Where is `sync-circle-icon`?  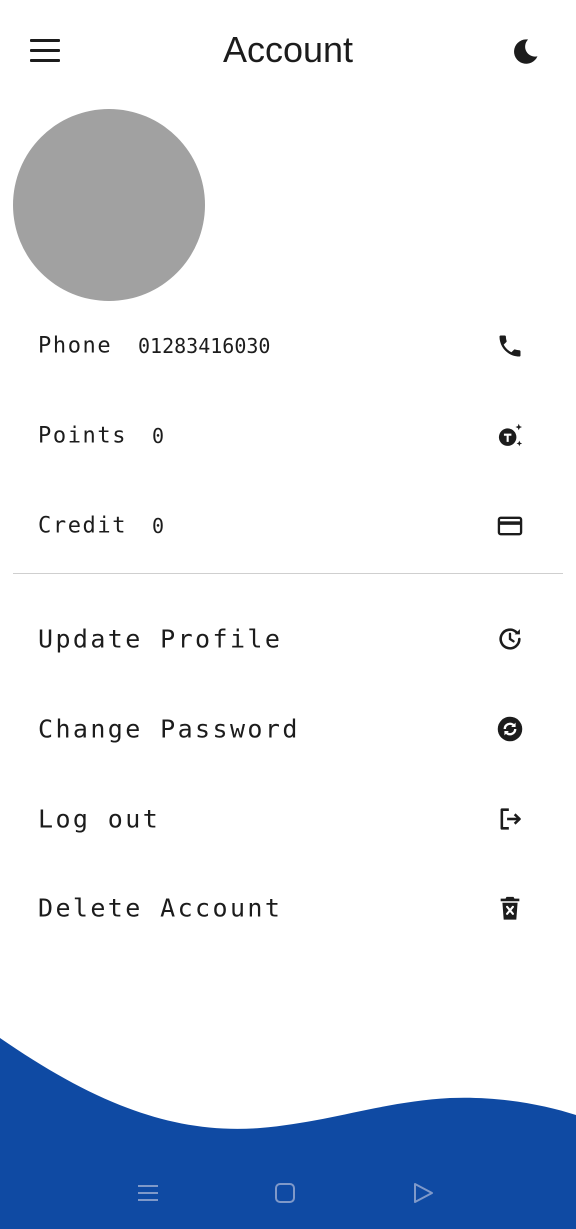 sync-circle-icon is located at coordinates (510, 729).